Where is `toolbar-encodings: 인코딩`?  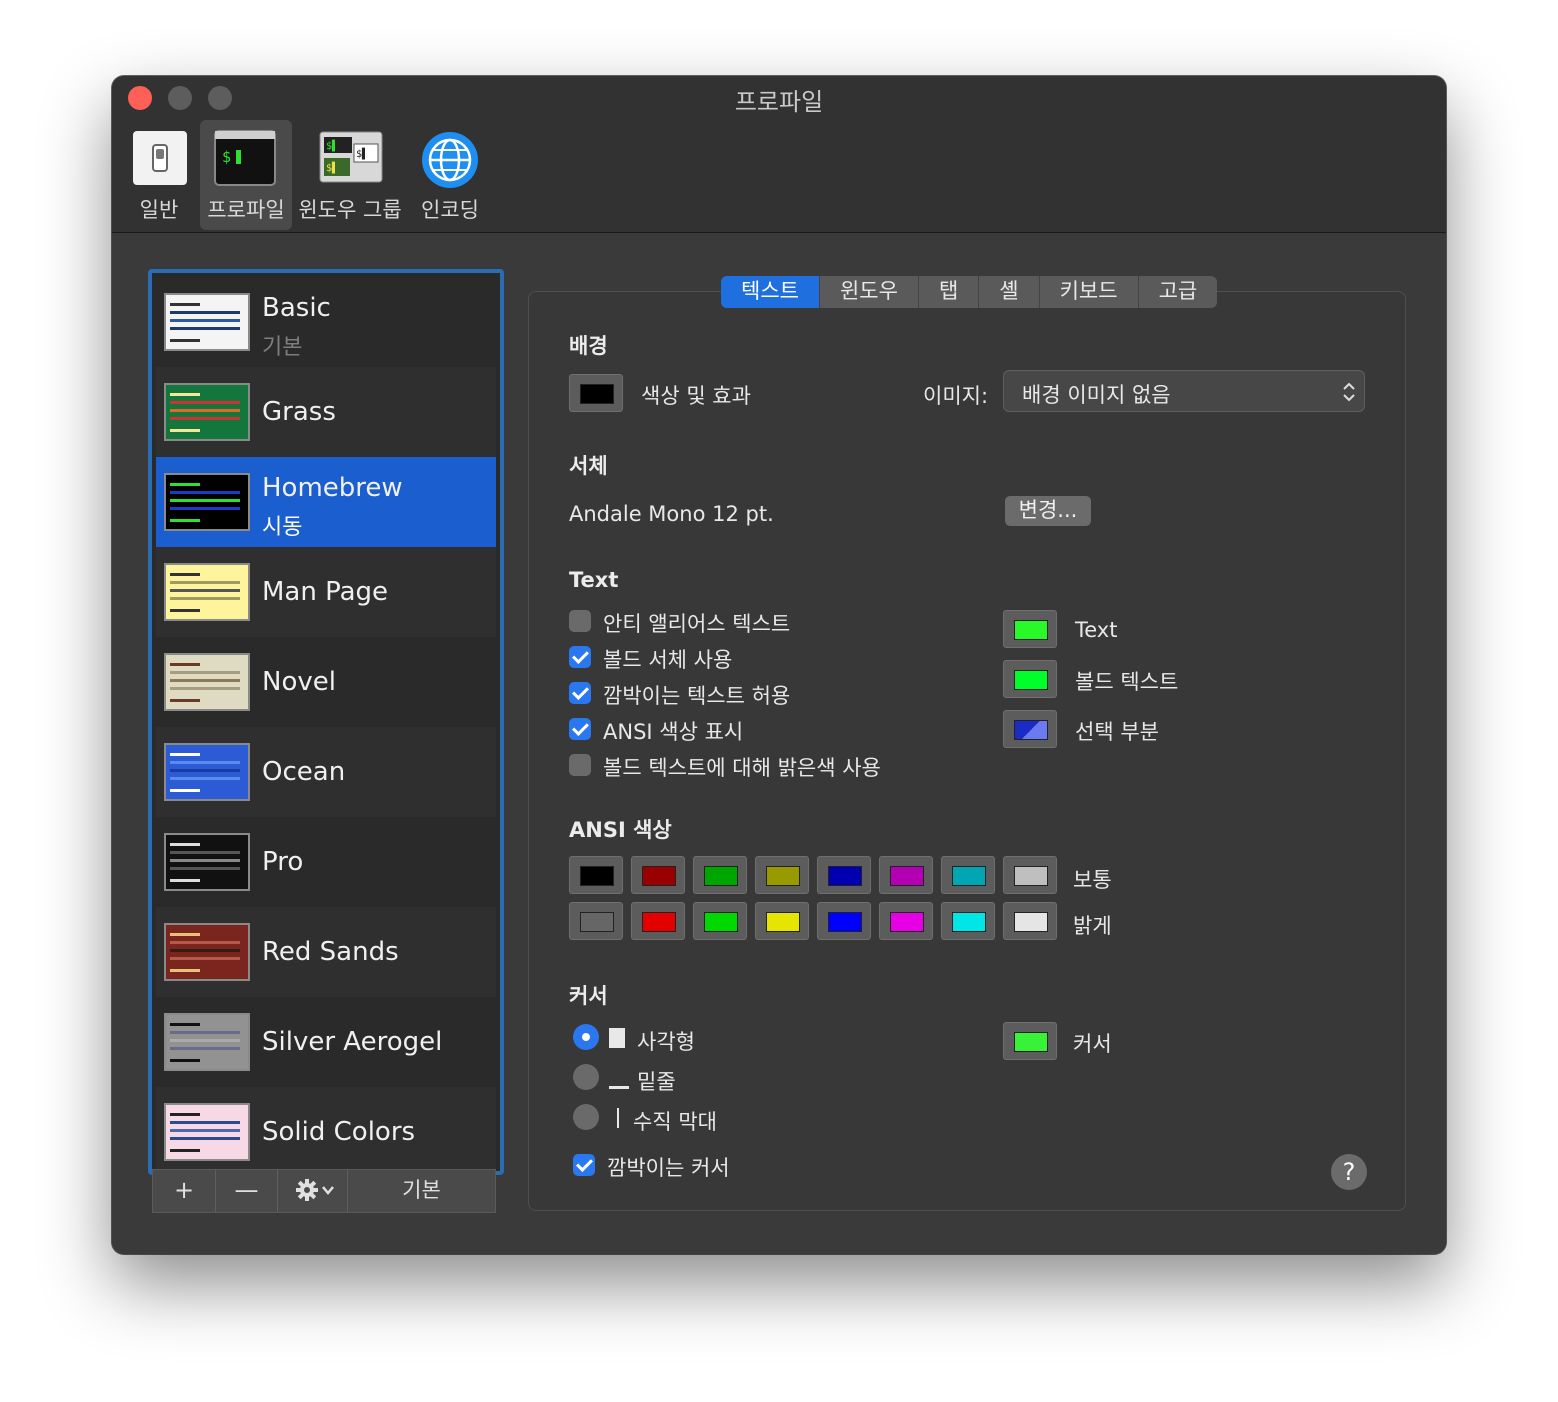 toolbar-encodings: 인코딩 is located at coordinates (450, 175).